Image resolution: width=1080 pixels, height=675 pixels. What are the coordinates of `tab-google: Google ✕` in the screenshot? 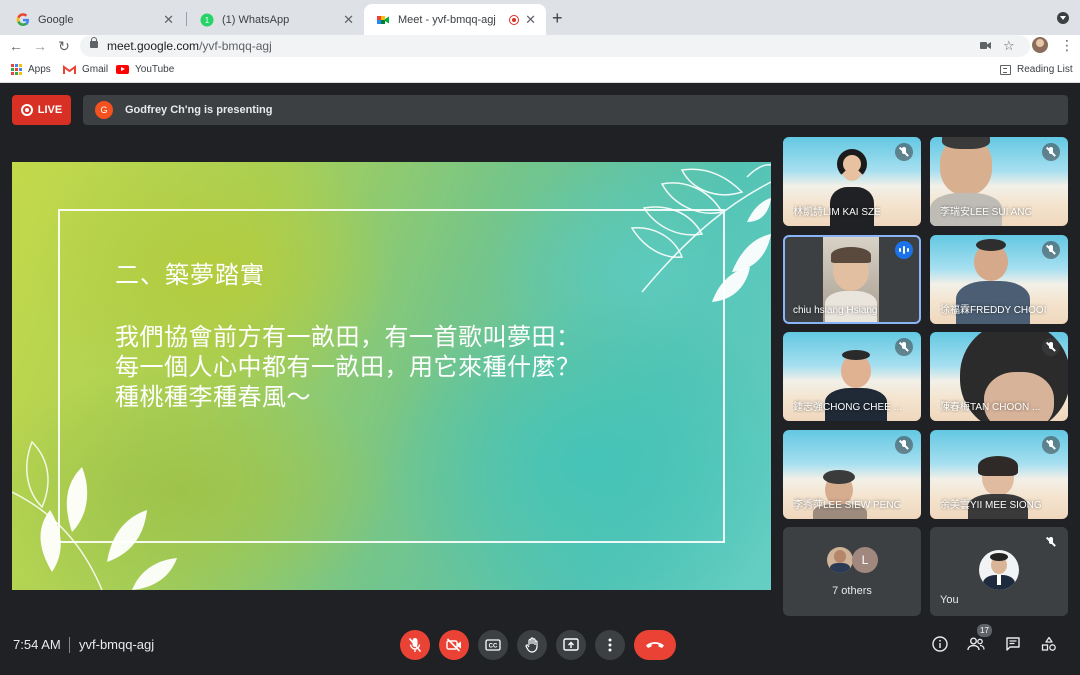 It's located at (94, 19).